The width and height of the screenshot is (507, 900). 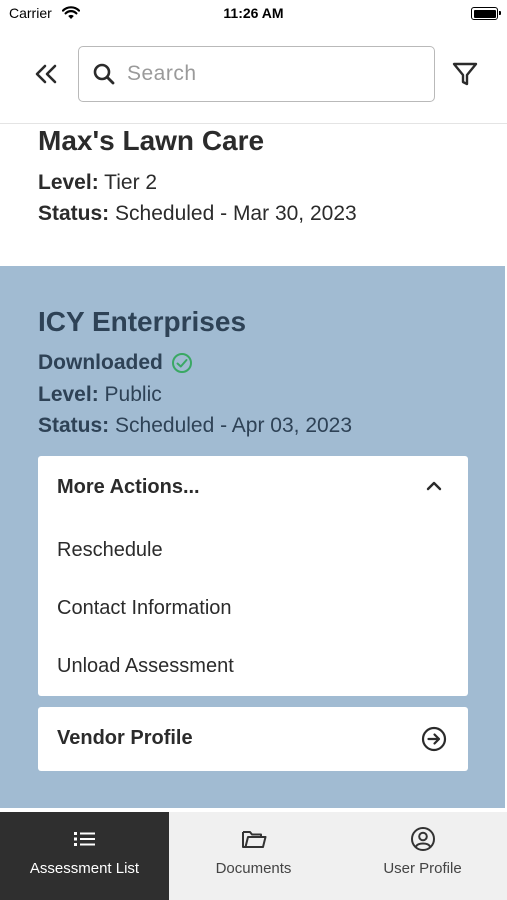 What do you see at coordinates (100, 362) in the screenshot?
I see `downloaded-label: Downloaded` at bounding box center [100, 362].